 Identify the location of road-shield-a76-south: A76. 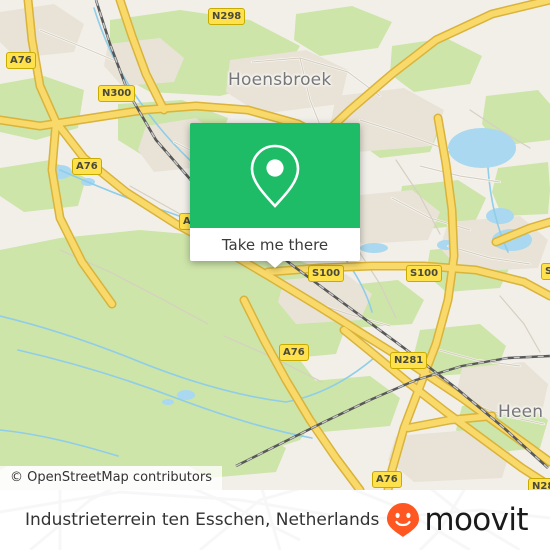
(294, 352).